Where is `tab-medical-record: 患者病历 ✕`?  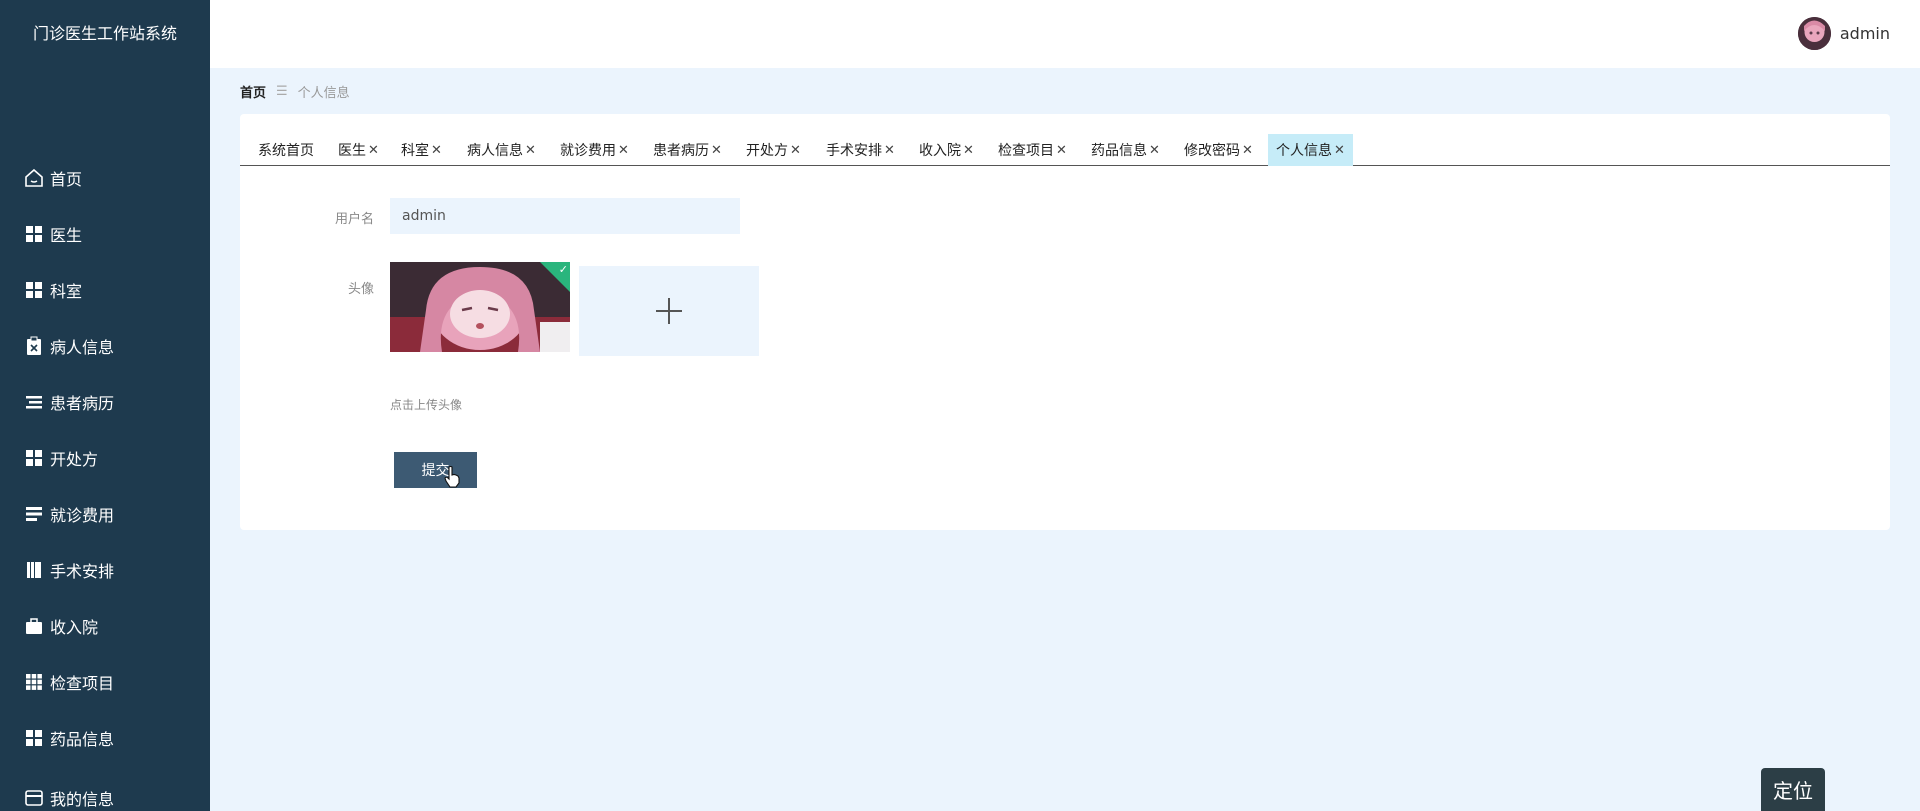
tab-medical-record: 患者病历 ✕ is located at coordinates (687, 150).